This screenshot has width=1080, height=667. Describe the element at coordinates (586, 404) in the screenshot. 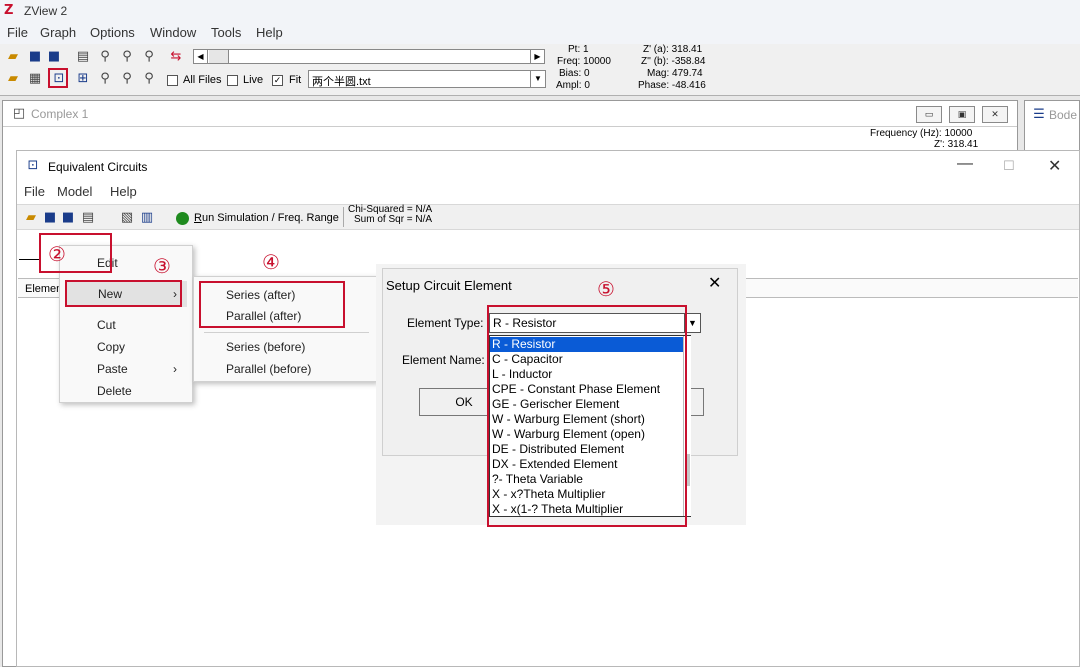

I see `type-option-gerischer: GE - Gerischer Element` at that location.